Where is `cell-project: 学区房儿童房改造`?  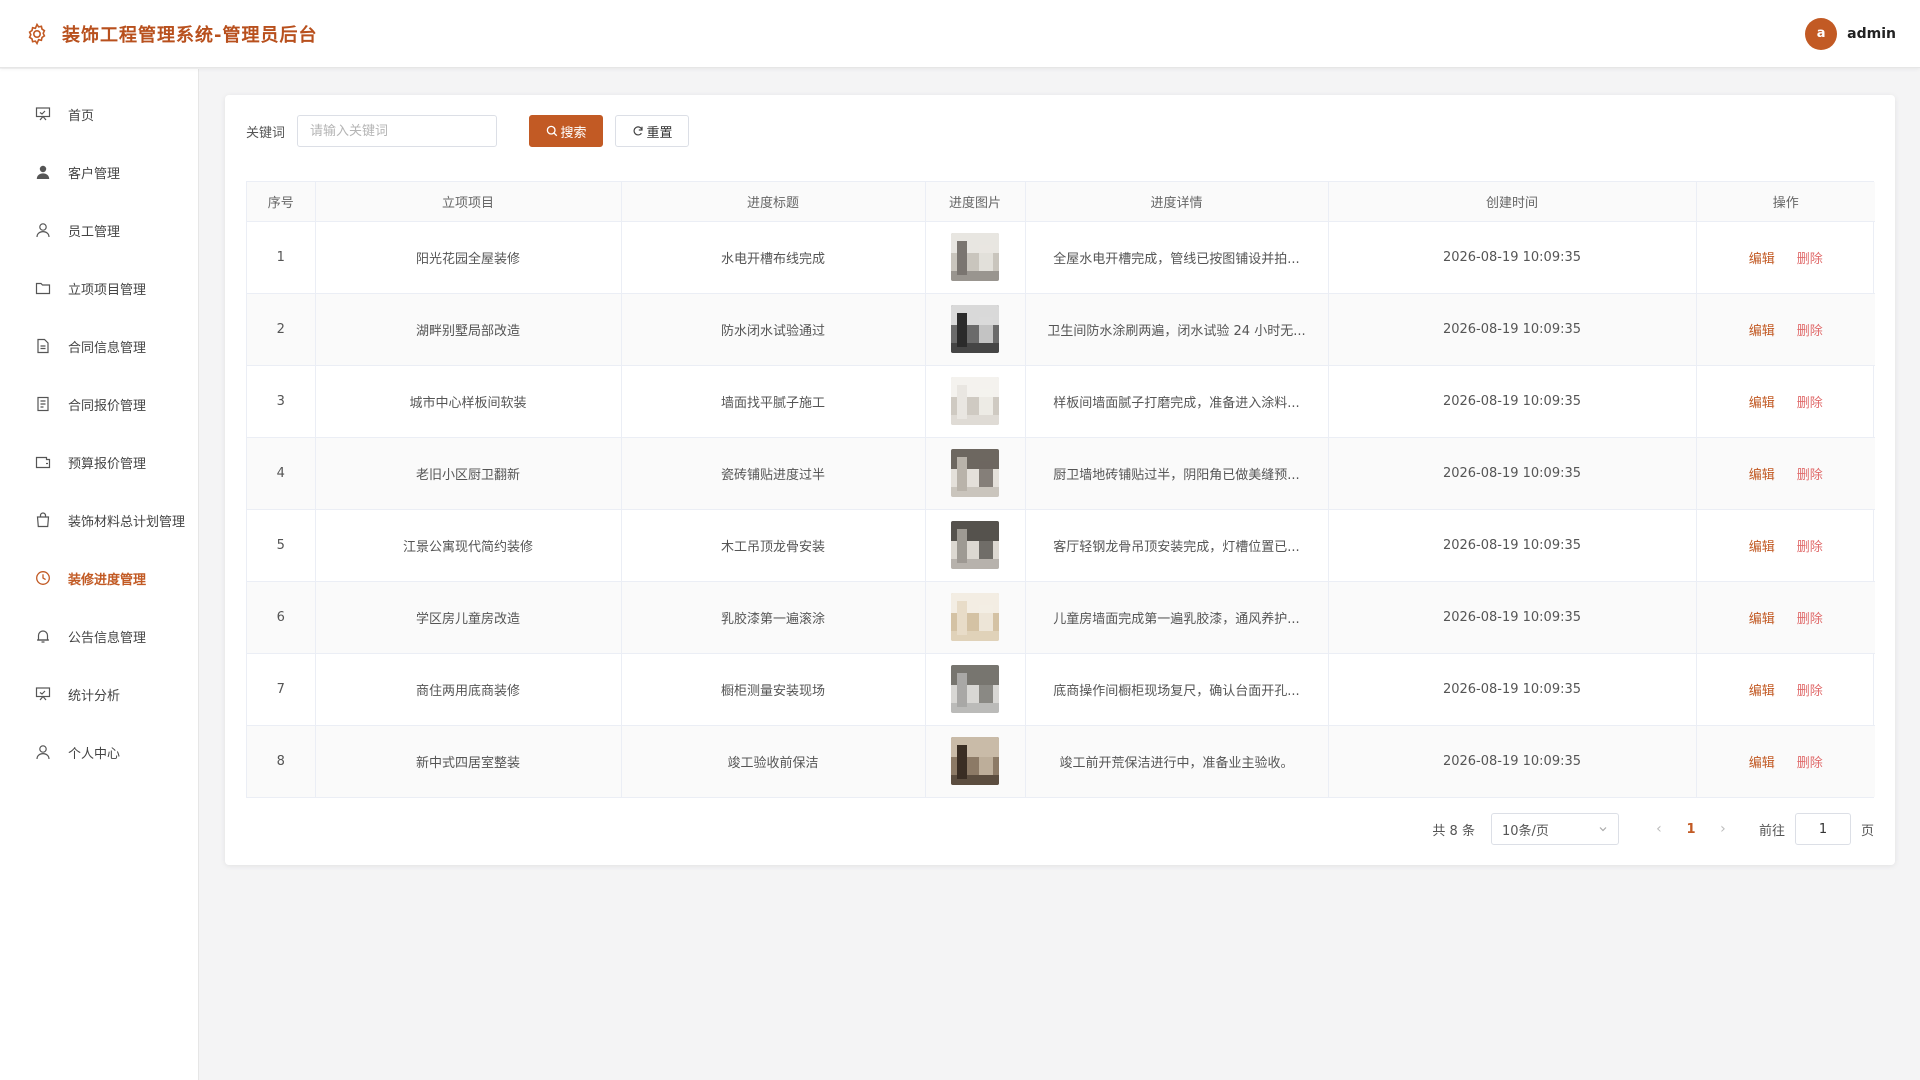 cell-project: 学区房儿童房改造 is located at coordinates (468, 617).